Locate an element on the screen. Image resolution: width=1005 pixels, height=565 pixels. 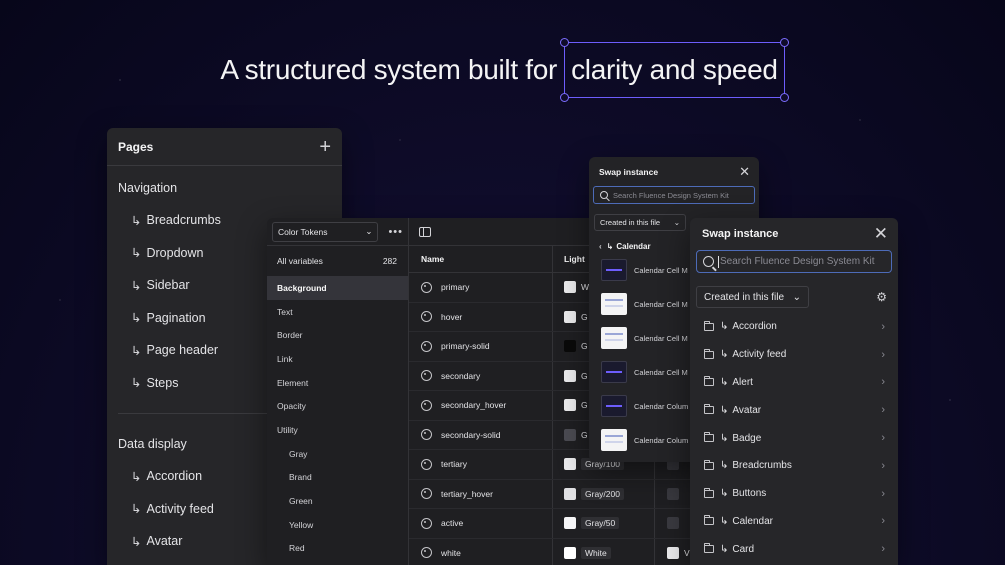
variables-count: 282 is located at coordinates (389, 261).